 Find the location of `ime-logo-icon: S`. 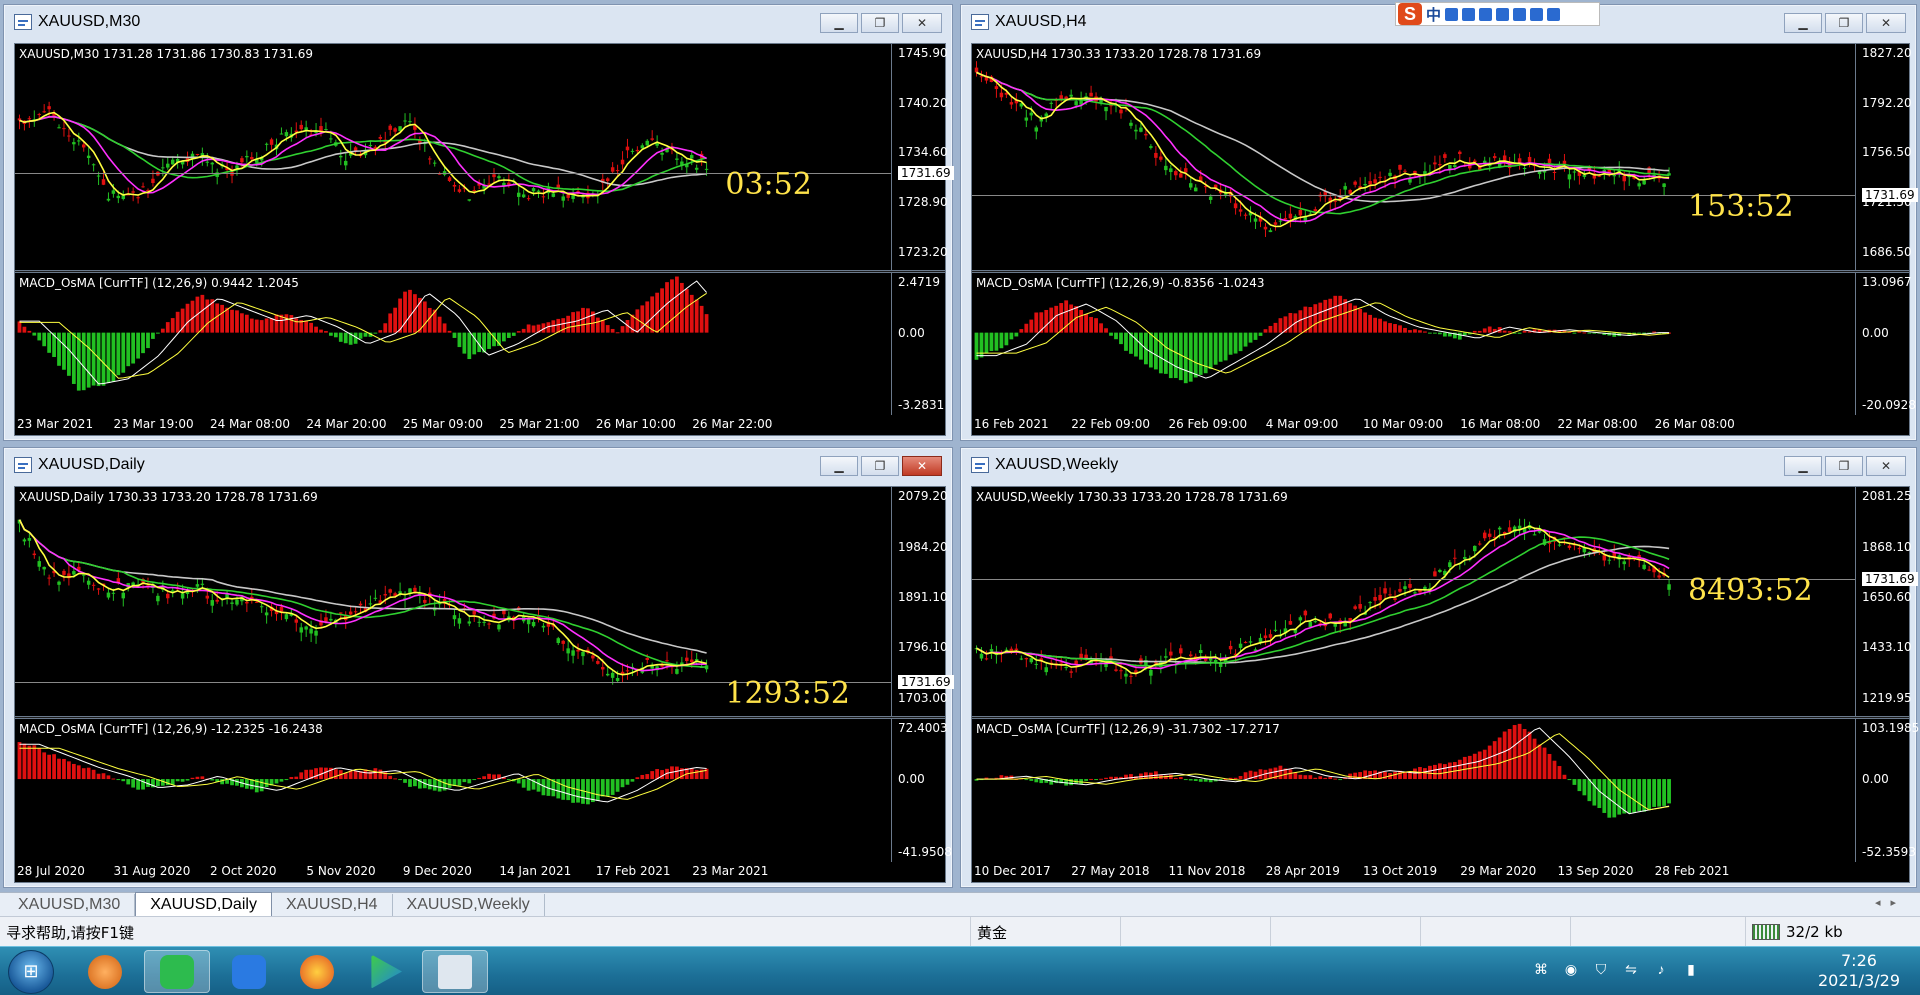

ime-logo-icon: S is located at coordinates (1410, 14).